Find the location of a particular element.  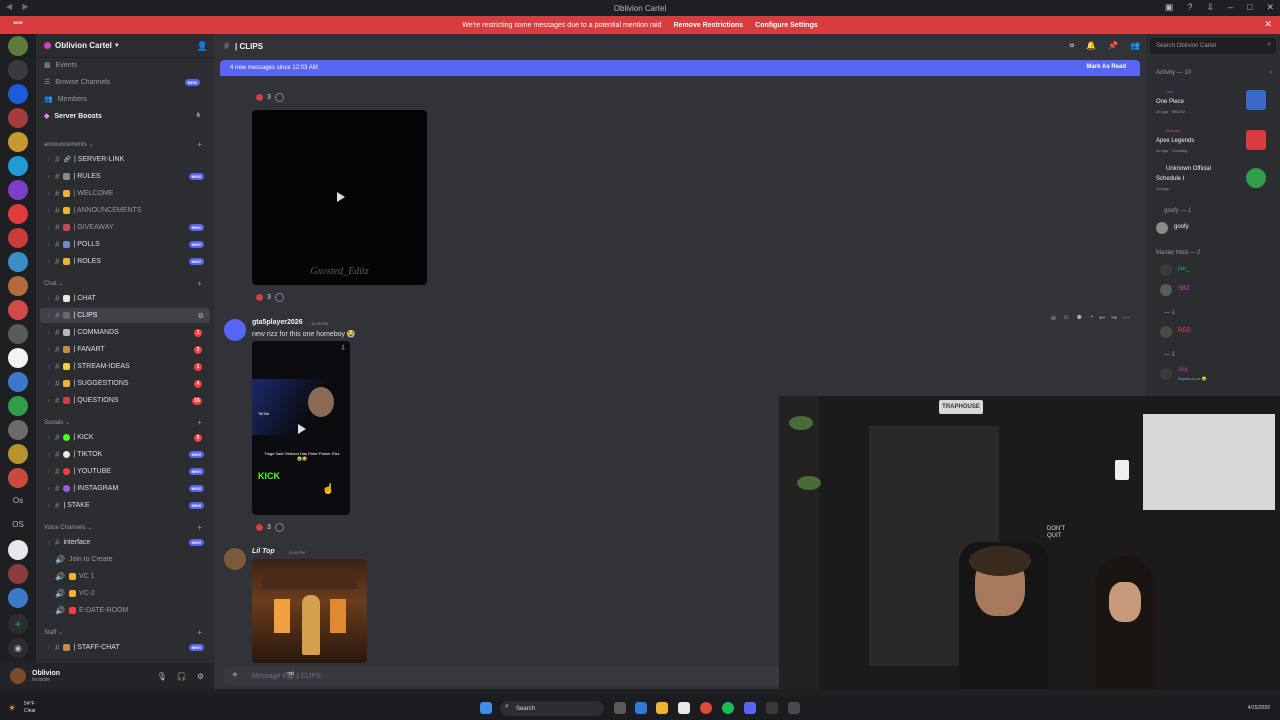

invite-icon: 👤 is located at coordinates (202, 46).